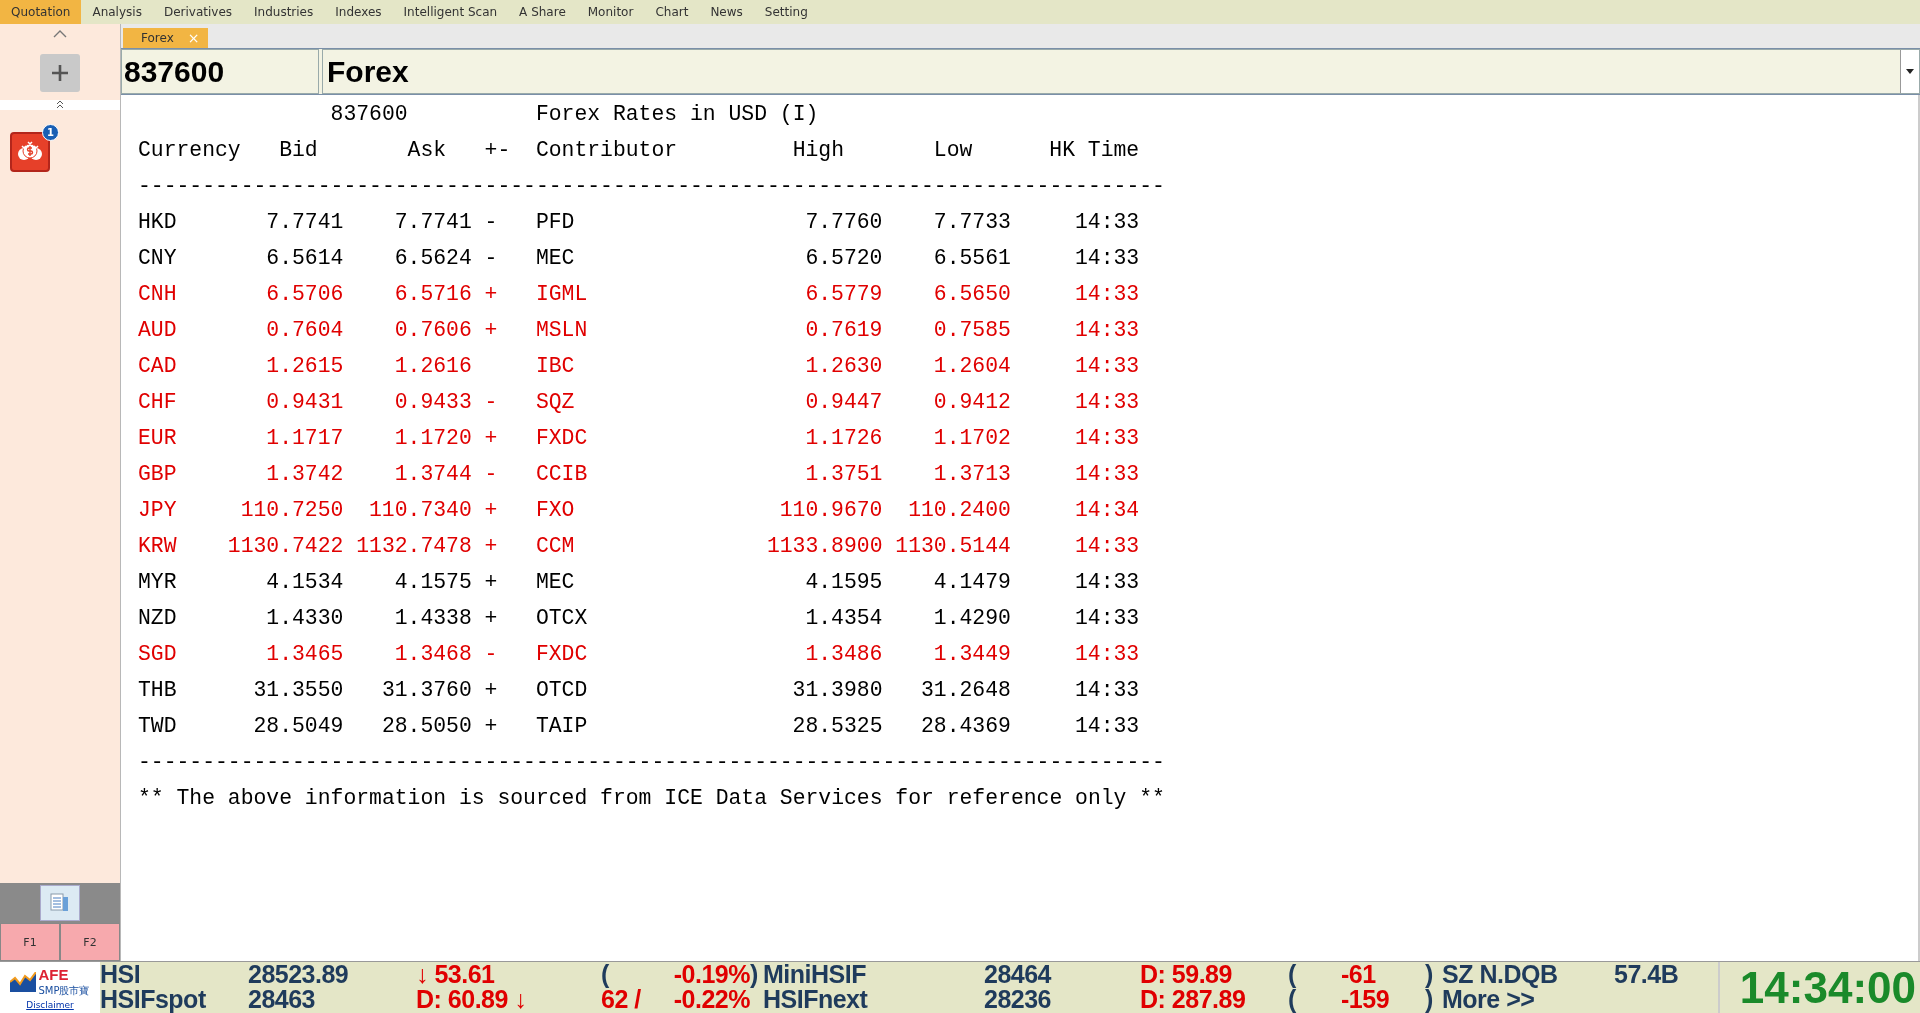 This screenshot has height=1013, width=1920. Describe the element at coordinates (41, 12) in the screenshot. I see `menu-item: Quotation` at that location.